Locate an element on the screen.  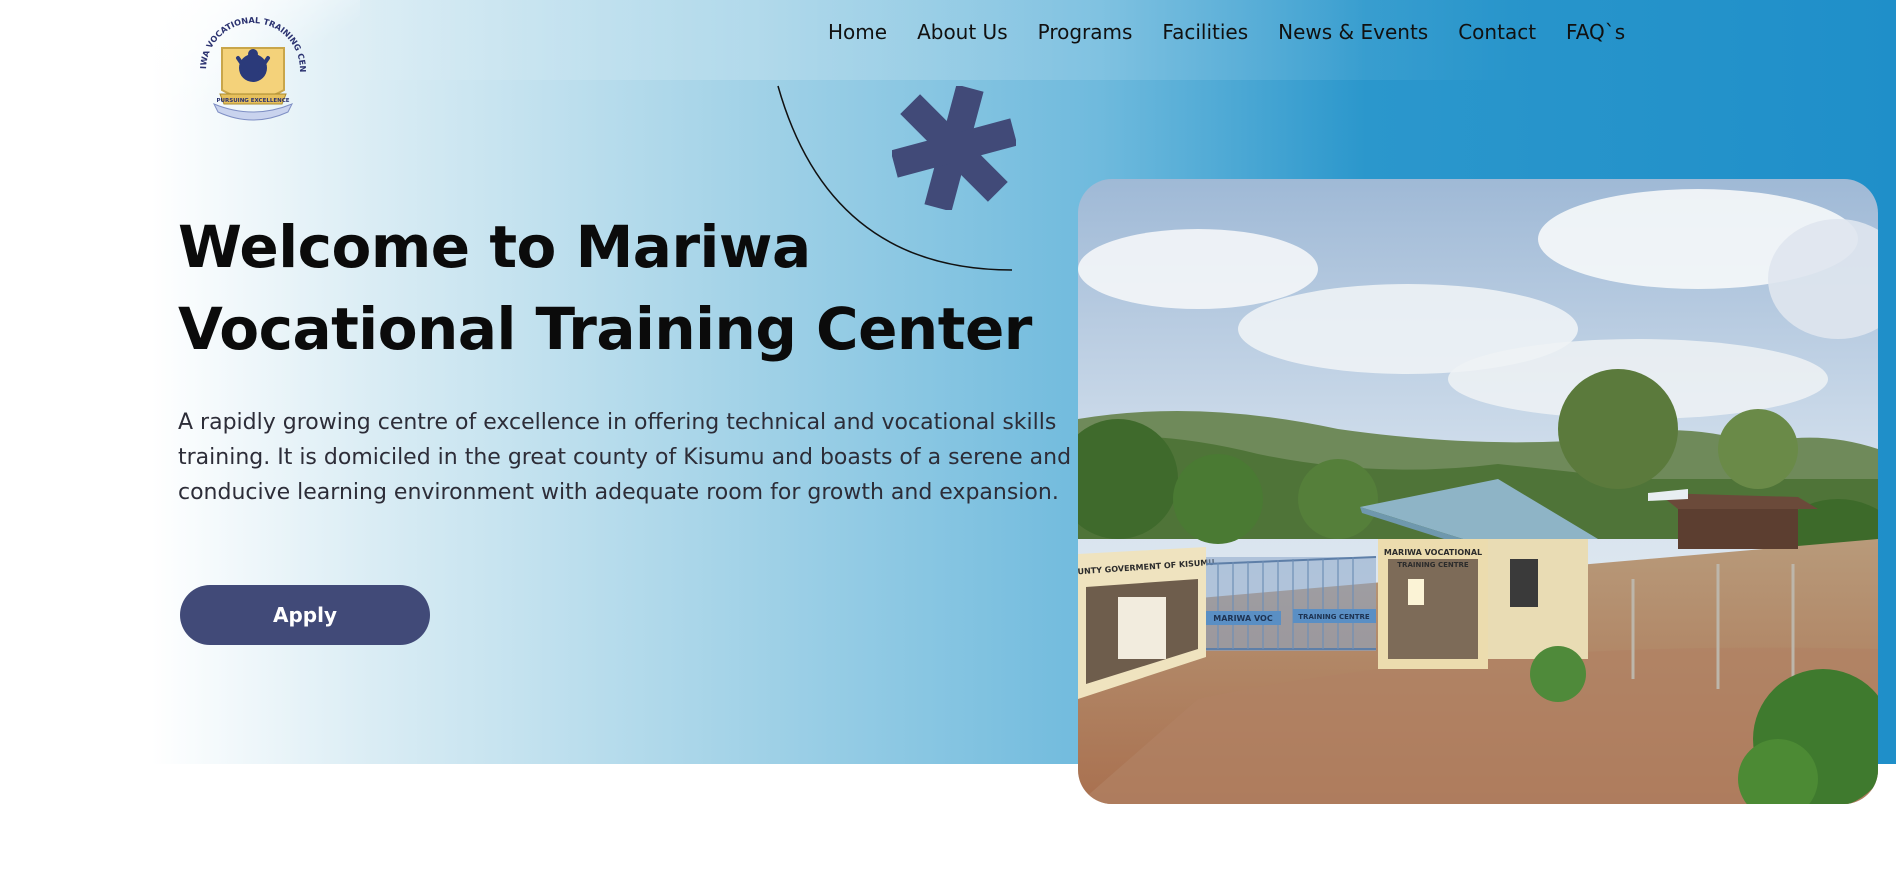
nav-faqs: FAQ`s is located at coordinates (1595, 32).